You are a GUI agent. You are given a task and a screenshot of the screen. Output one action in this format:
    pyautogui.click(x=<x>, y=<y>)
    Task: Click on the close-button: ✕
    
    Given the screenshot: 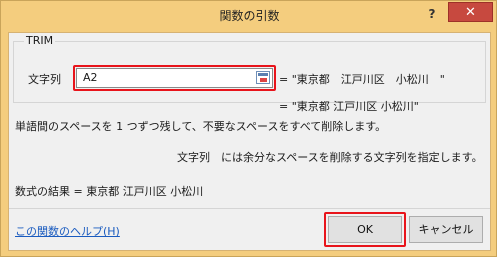 What is the action you would take?
    pyautogui.click(x=470, y=12)
    